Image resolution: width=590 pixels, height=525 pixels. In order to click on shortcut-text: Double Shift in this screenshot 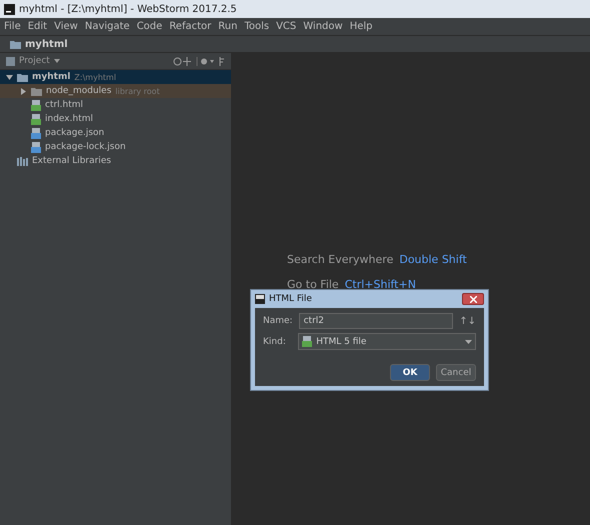, I will do `click(433, 259)`.